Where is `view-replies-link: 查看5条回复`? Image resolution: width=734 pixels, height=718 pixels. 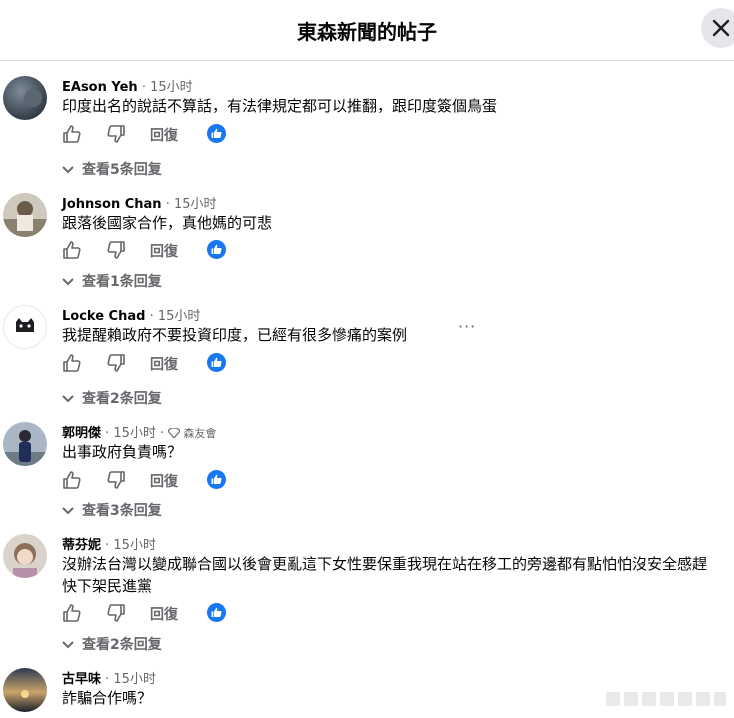
view-replies-link: 查看5条回复 is located at coordinates (112, 168).